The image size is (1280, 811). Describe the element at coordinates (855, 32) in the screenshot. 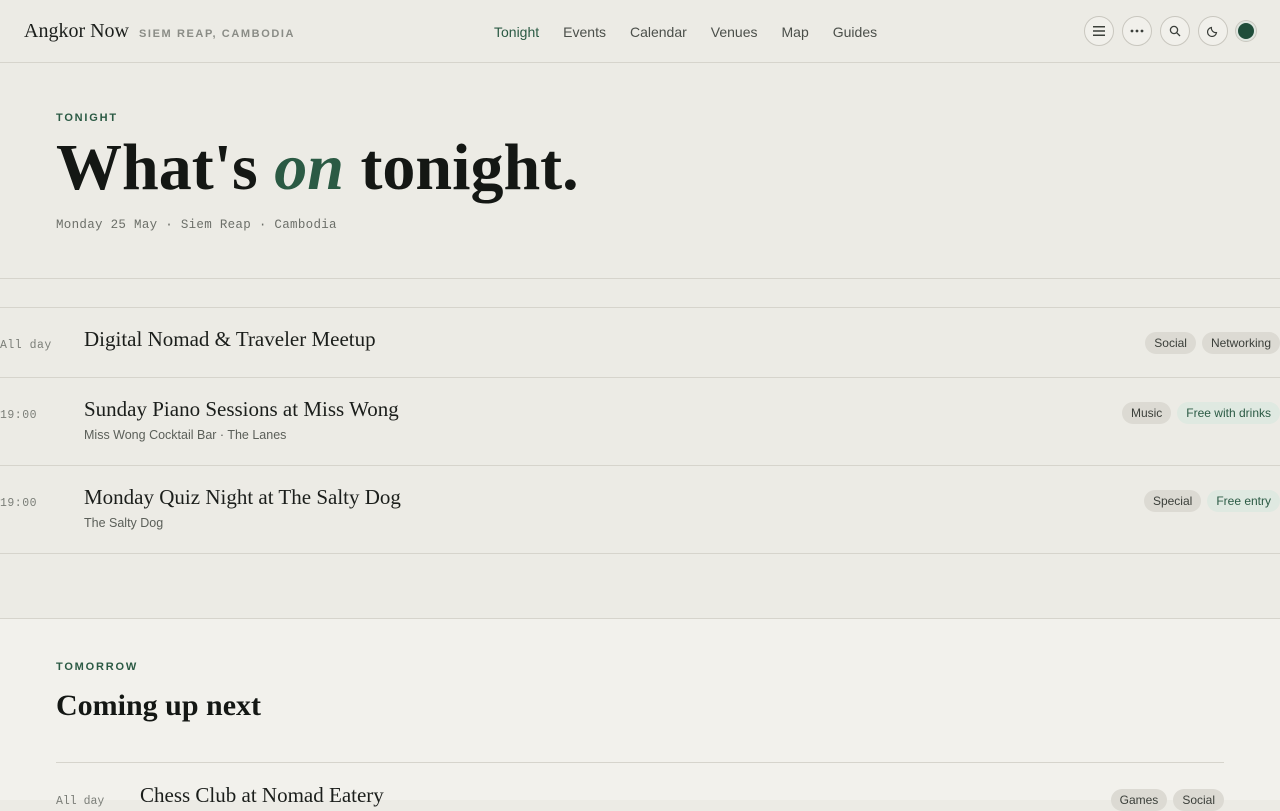

I see `nav-guides: Guides` at that location.